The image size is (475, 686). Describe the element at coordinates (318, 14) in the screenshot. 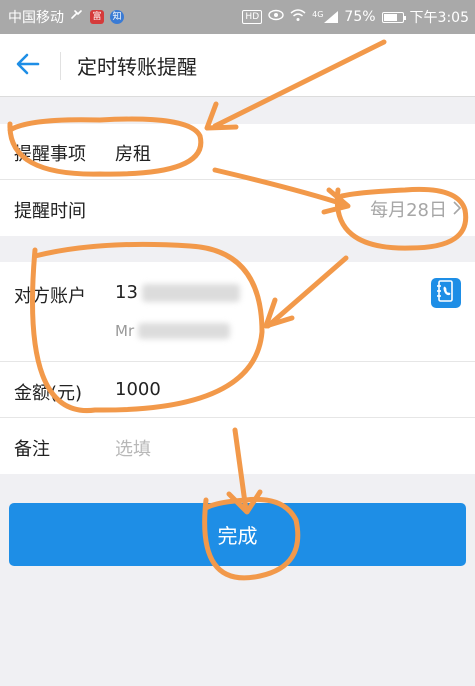

I see `network-type: 4G` at that location.